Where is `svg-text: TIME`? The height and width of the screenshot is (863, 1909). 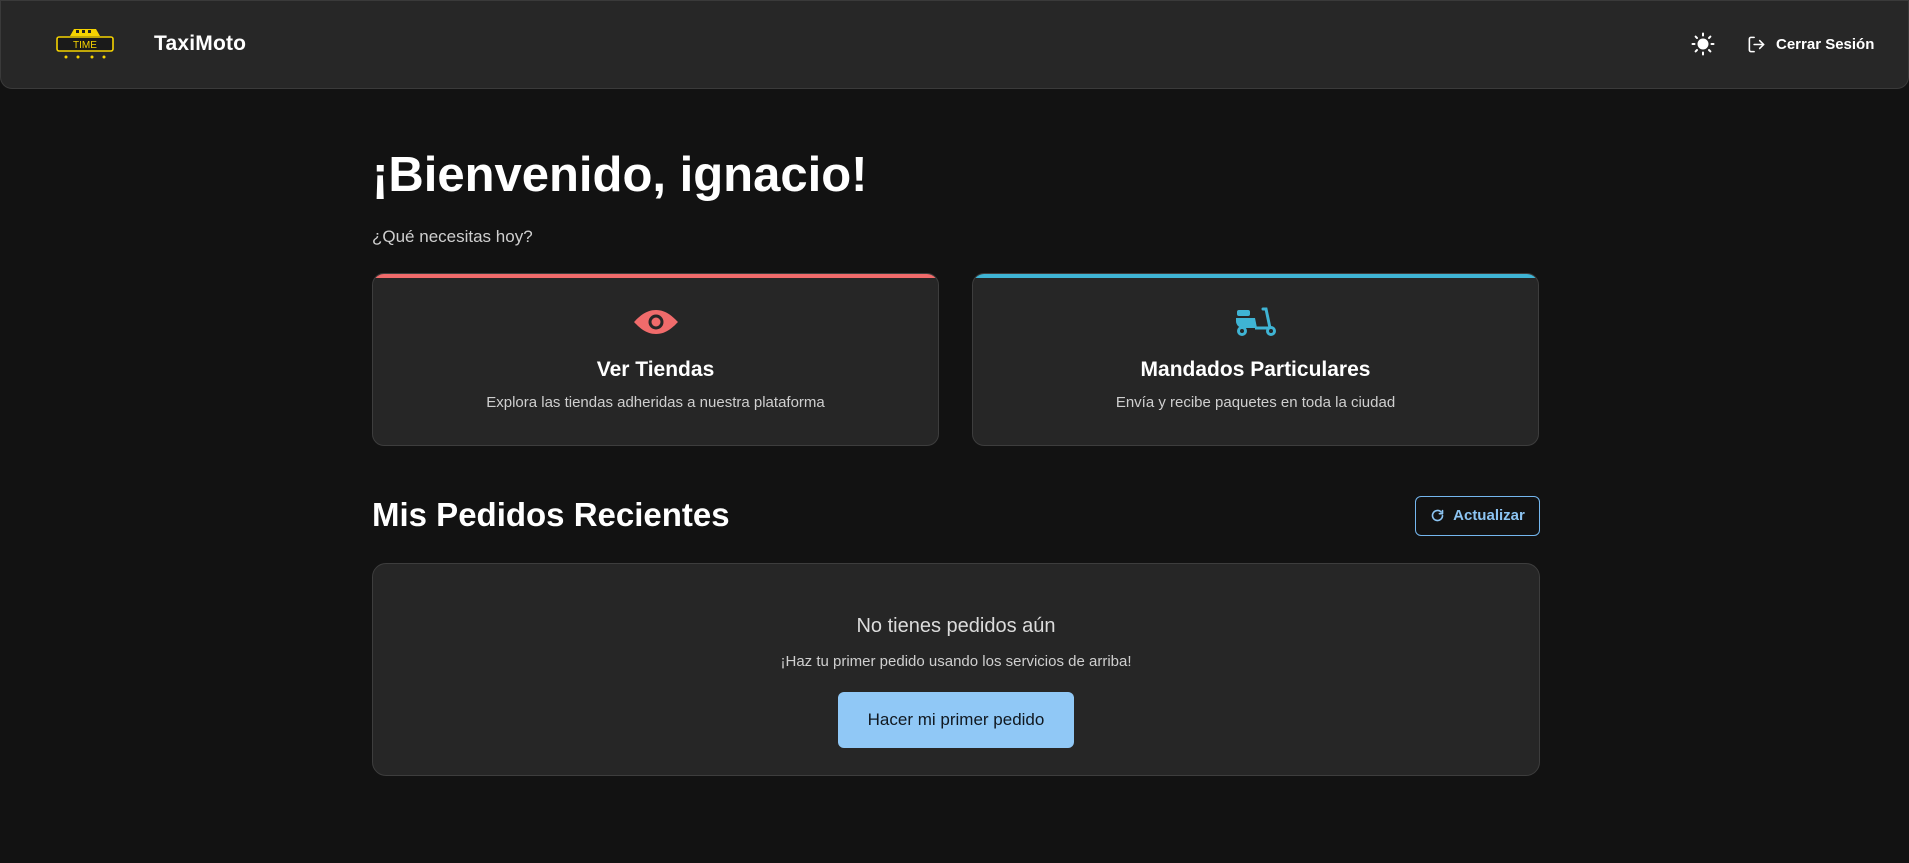
svg-text: TIME is located at coordinates (85, 45).